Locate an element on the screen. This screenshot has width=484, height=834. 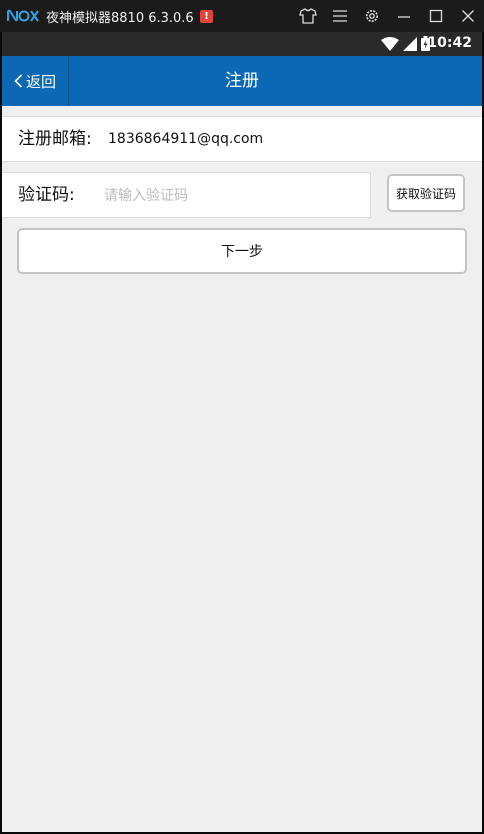
get-code-button: 获取验证码 is located at coordinates (426, 193).